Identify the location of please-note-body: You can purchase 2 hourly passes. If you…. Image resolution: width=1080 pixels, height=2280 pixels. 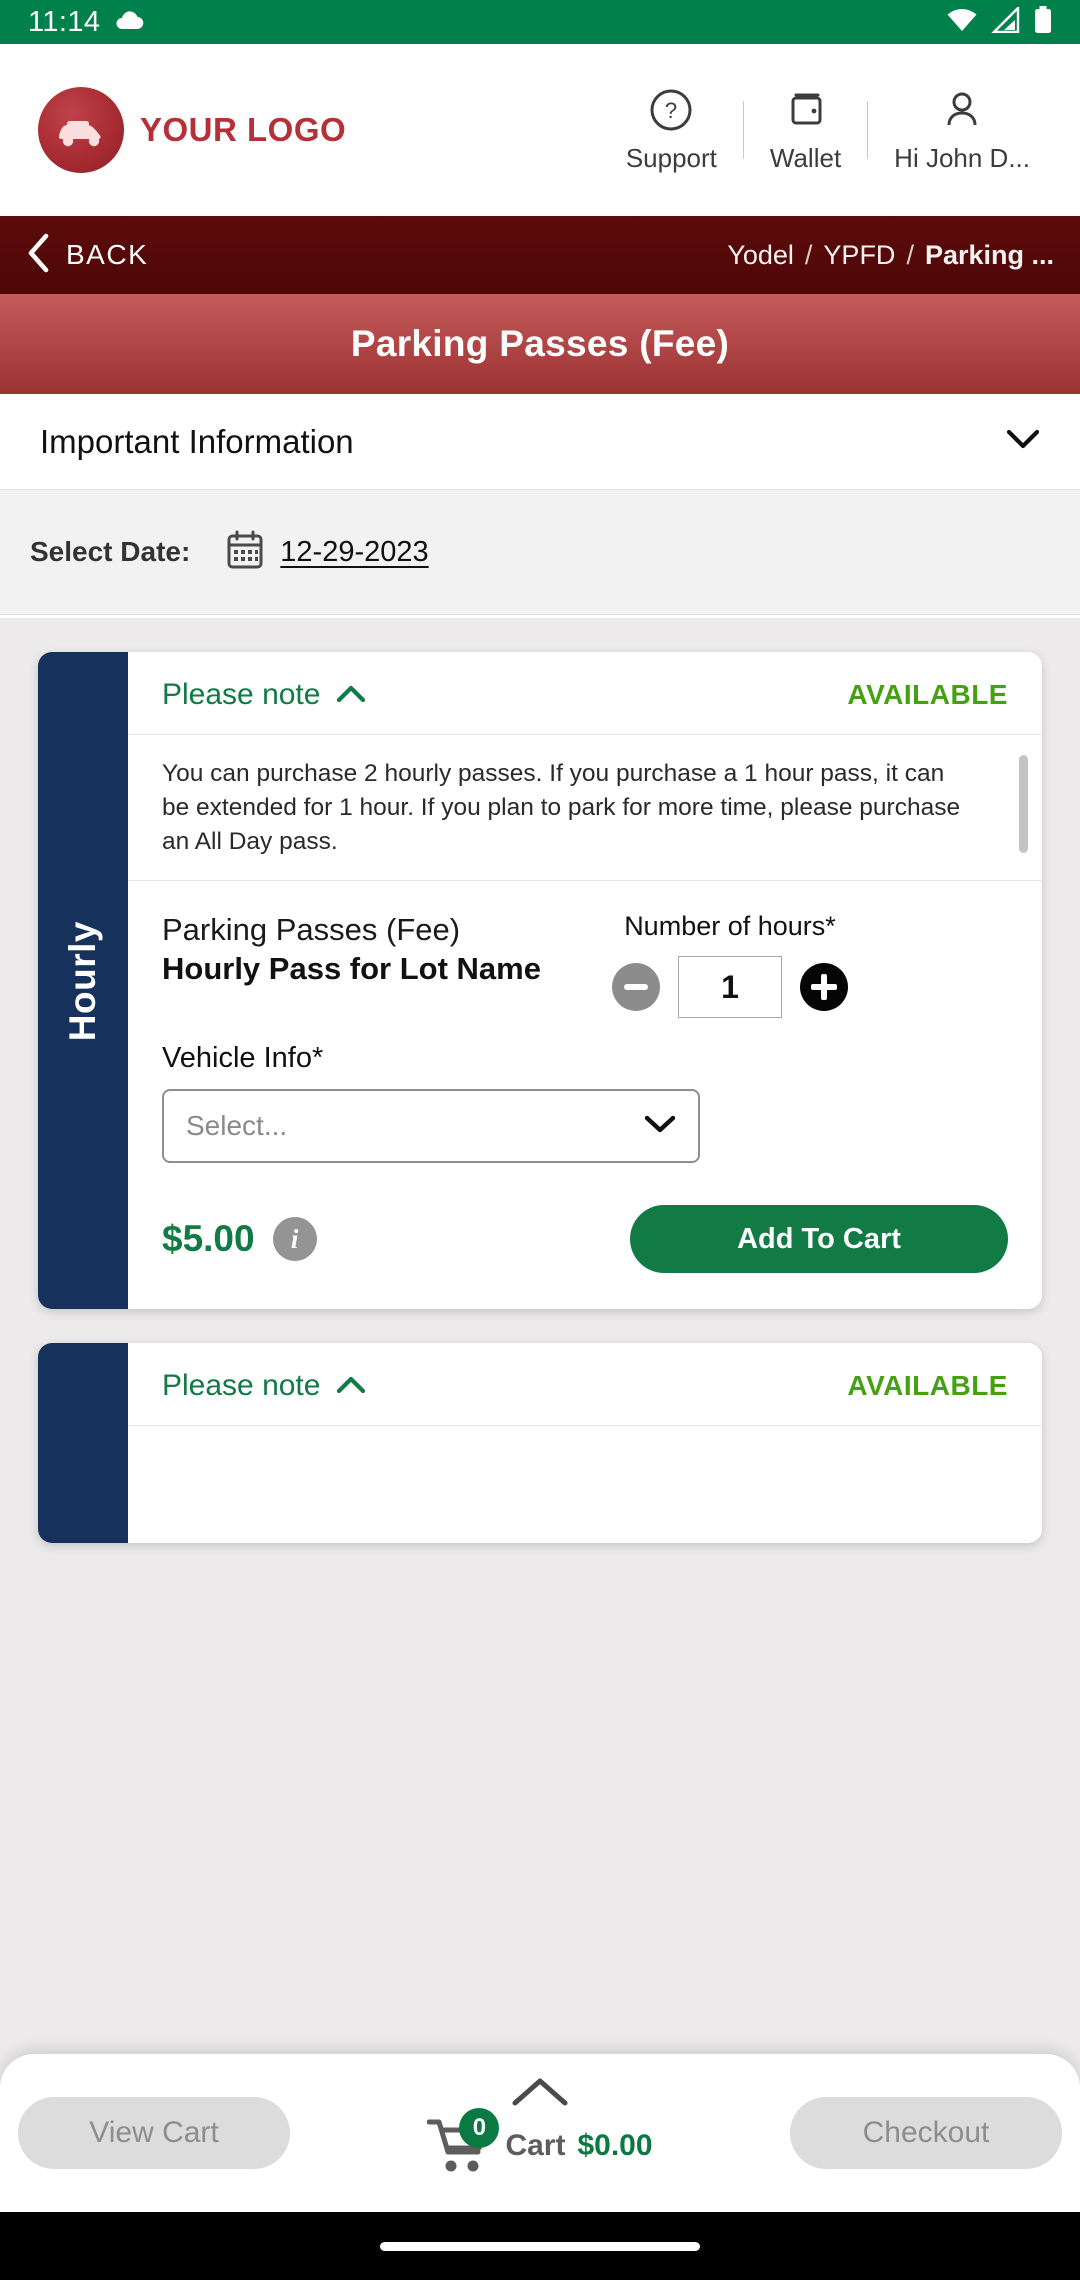
(585, 808).